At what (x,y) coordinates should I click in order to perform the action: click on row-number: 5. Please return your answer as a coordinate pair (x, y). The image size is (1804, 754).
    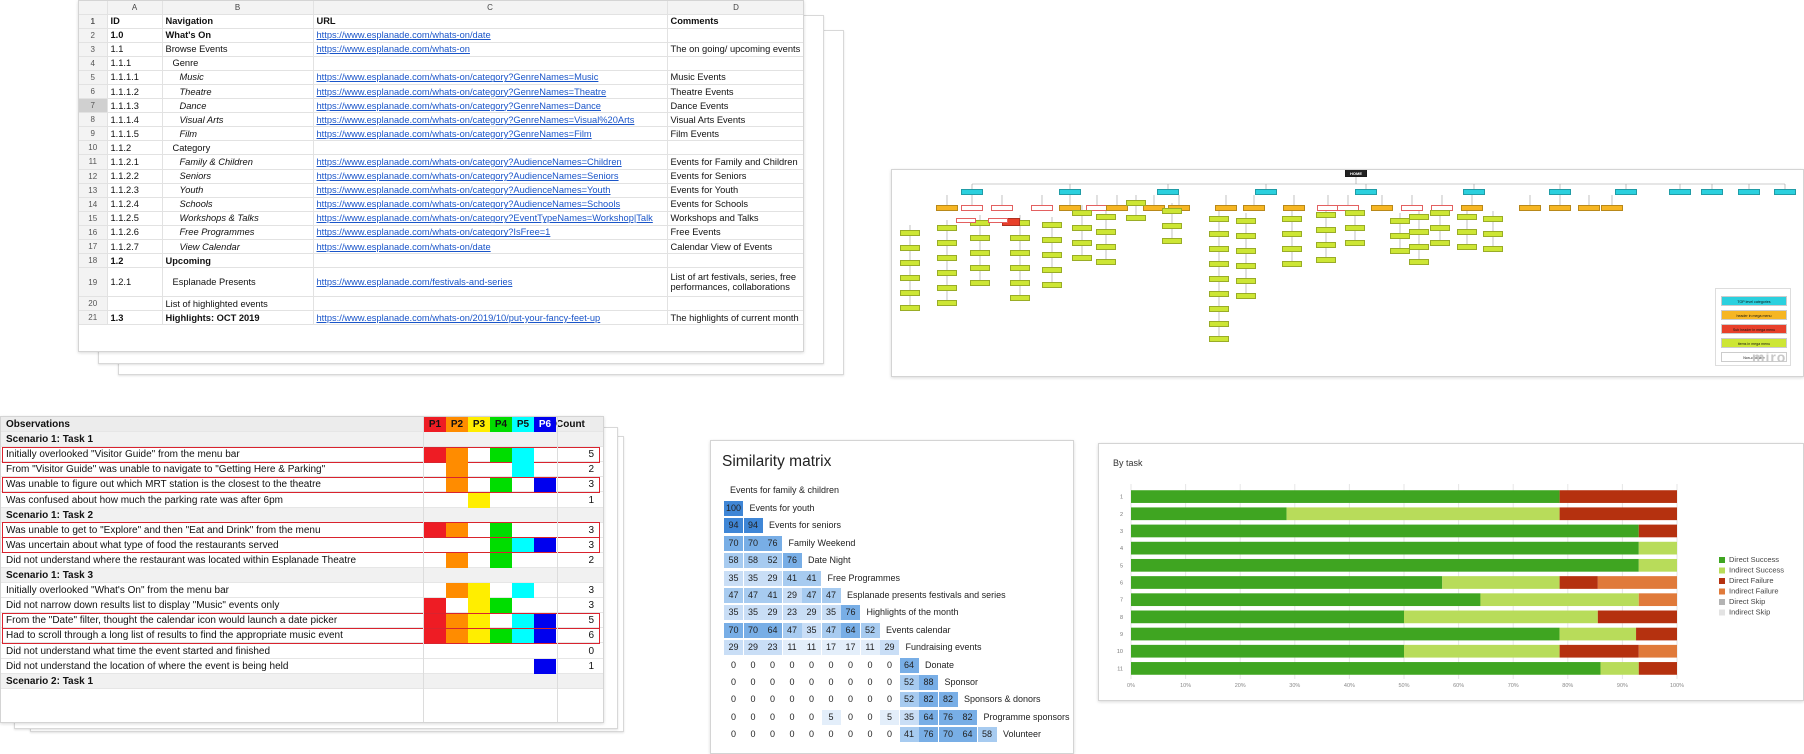
    Looking at the image, I should click on (93, 77).